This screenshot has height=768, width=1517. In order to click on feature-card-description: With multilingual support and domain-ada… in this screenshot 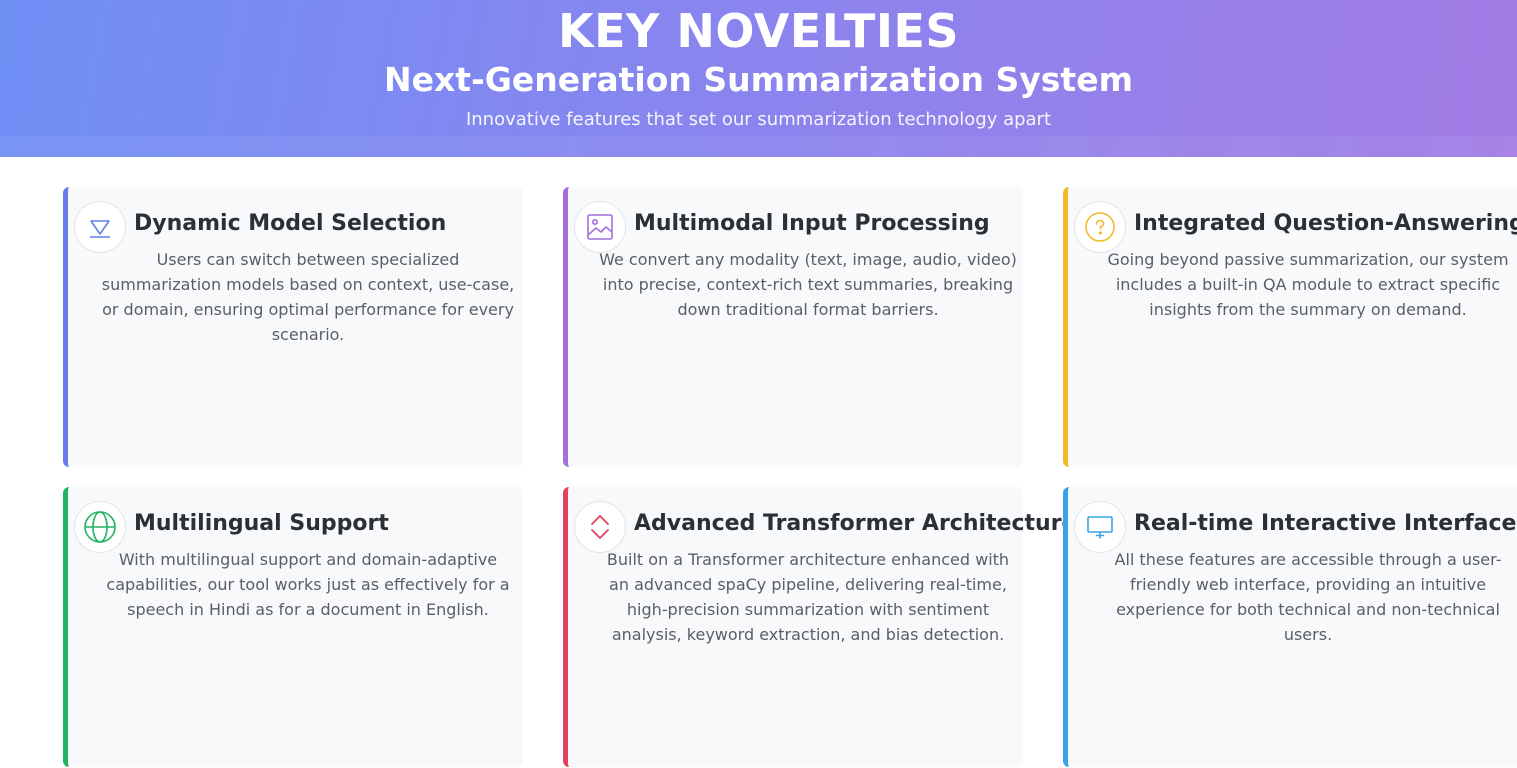, I will do `click(308, 584)`.